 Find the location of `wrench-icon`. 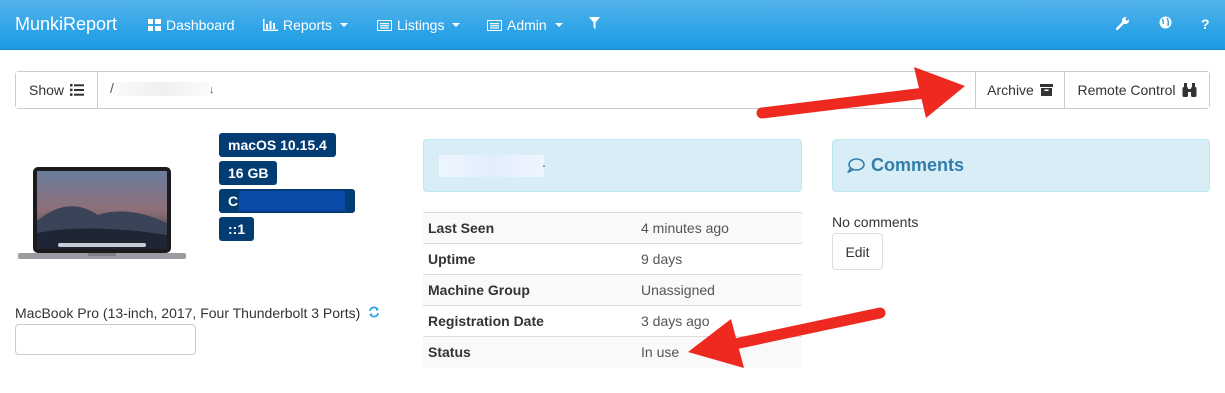

wrench-icon is located at coordinates (1122, 24).